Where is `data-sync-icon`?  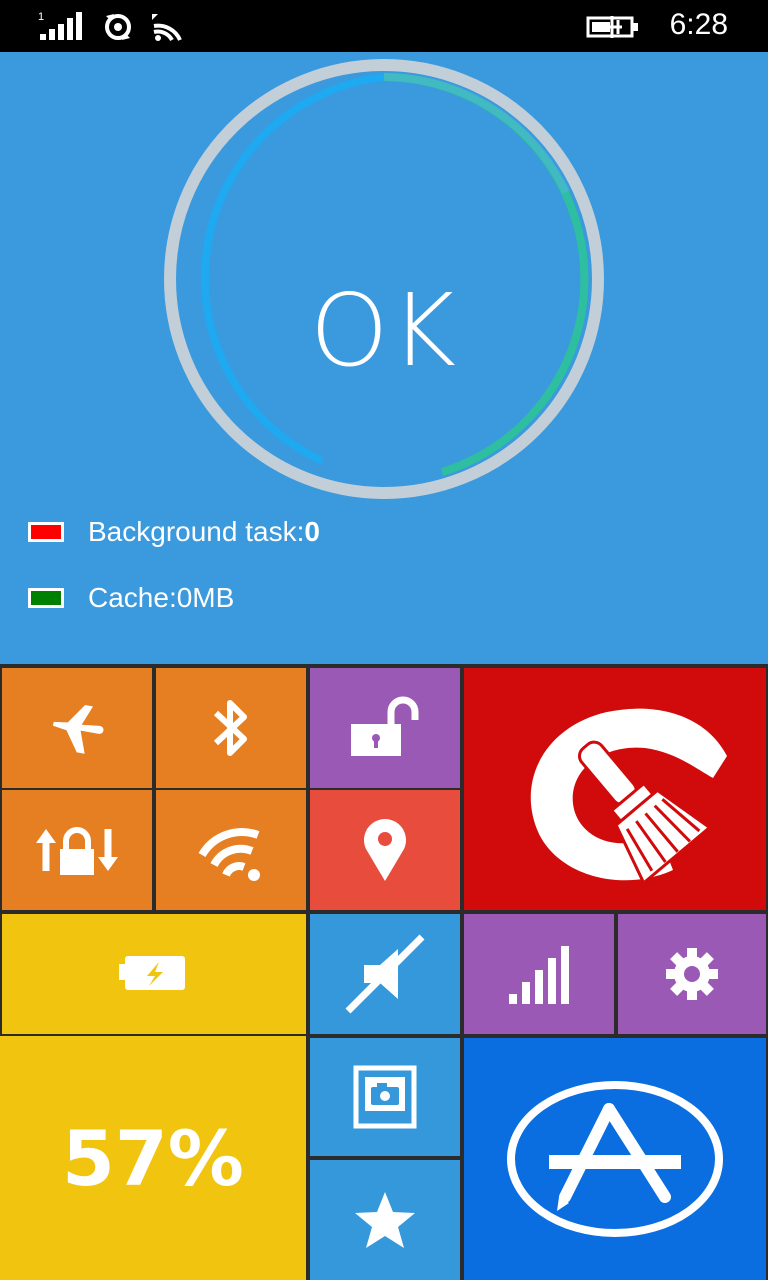
data-sync-icon is located at coordinates (118, 27).